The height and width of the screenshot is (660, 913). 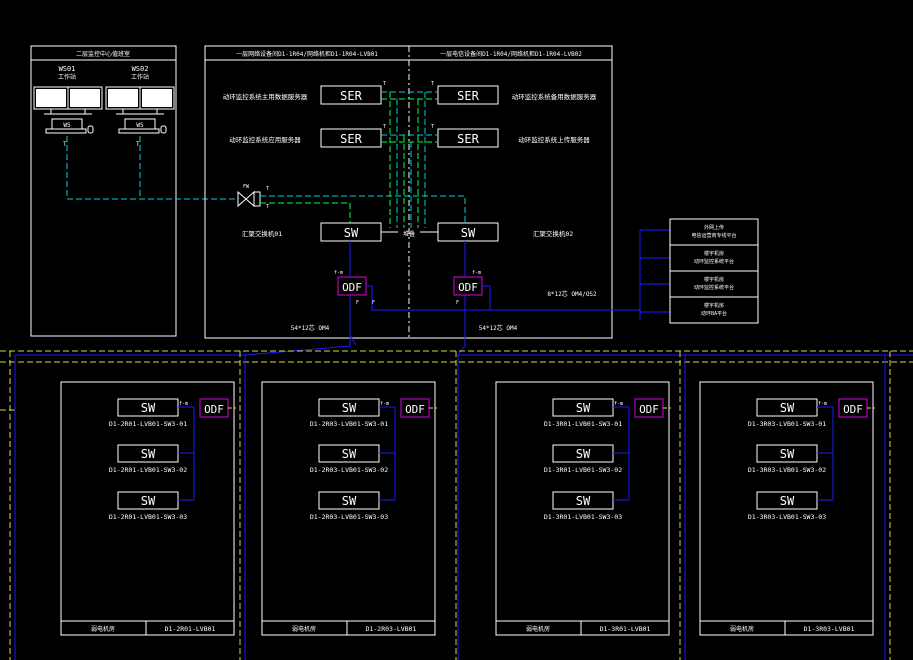 I want to click on server-app-left-label: SER, so click(x=351, y=139).